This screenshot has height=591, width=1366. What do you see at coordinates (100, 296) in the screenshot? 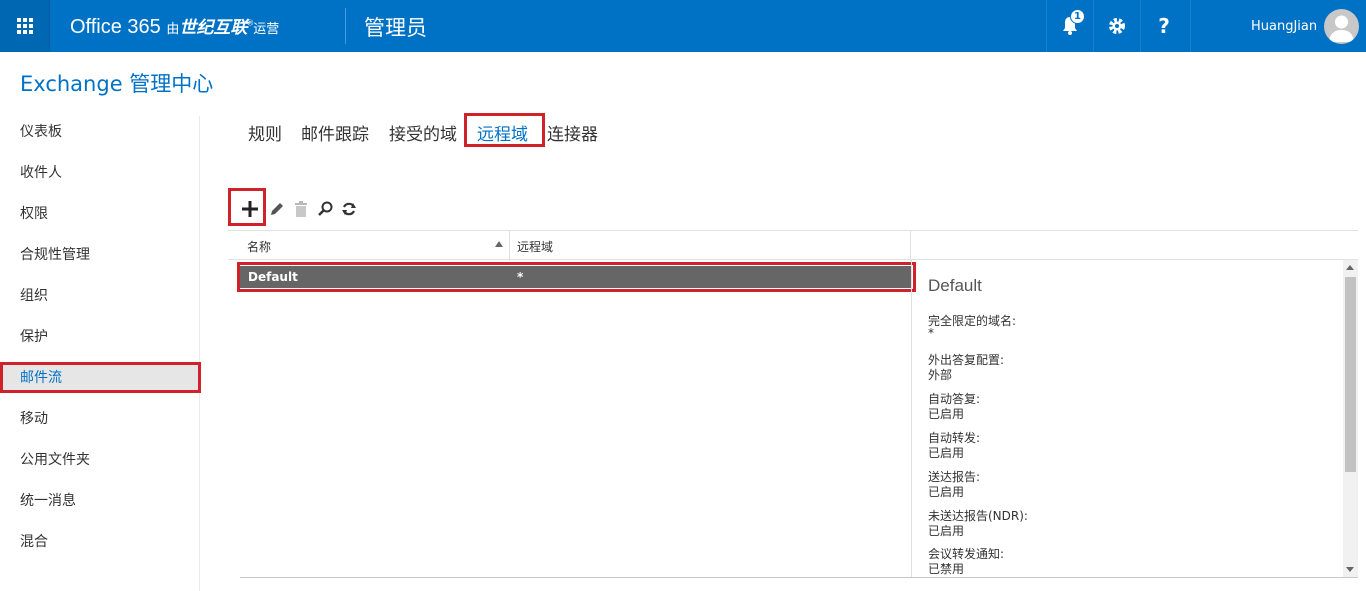
I see `nav-item-organization: 组织` at bounding box center [100, 296].